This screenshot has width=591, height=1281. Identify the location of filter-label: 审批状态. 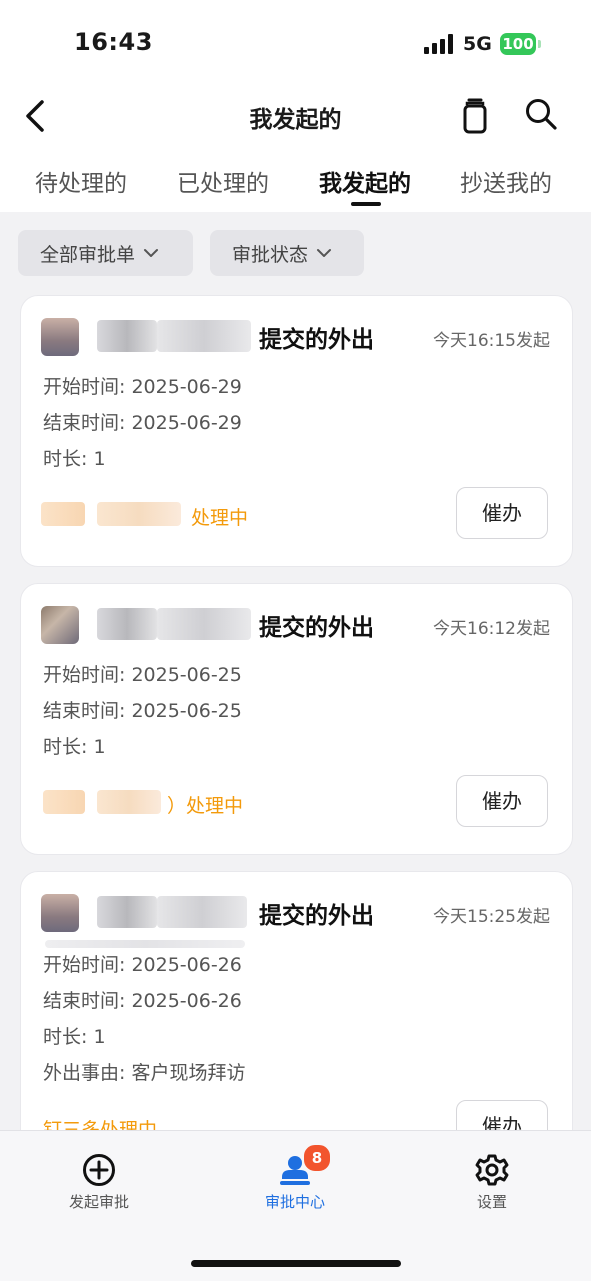
(270, 254).